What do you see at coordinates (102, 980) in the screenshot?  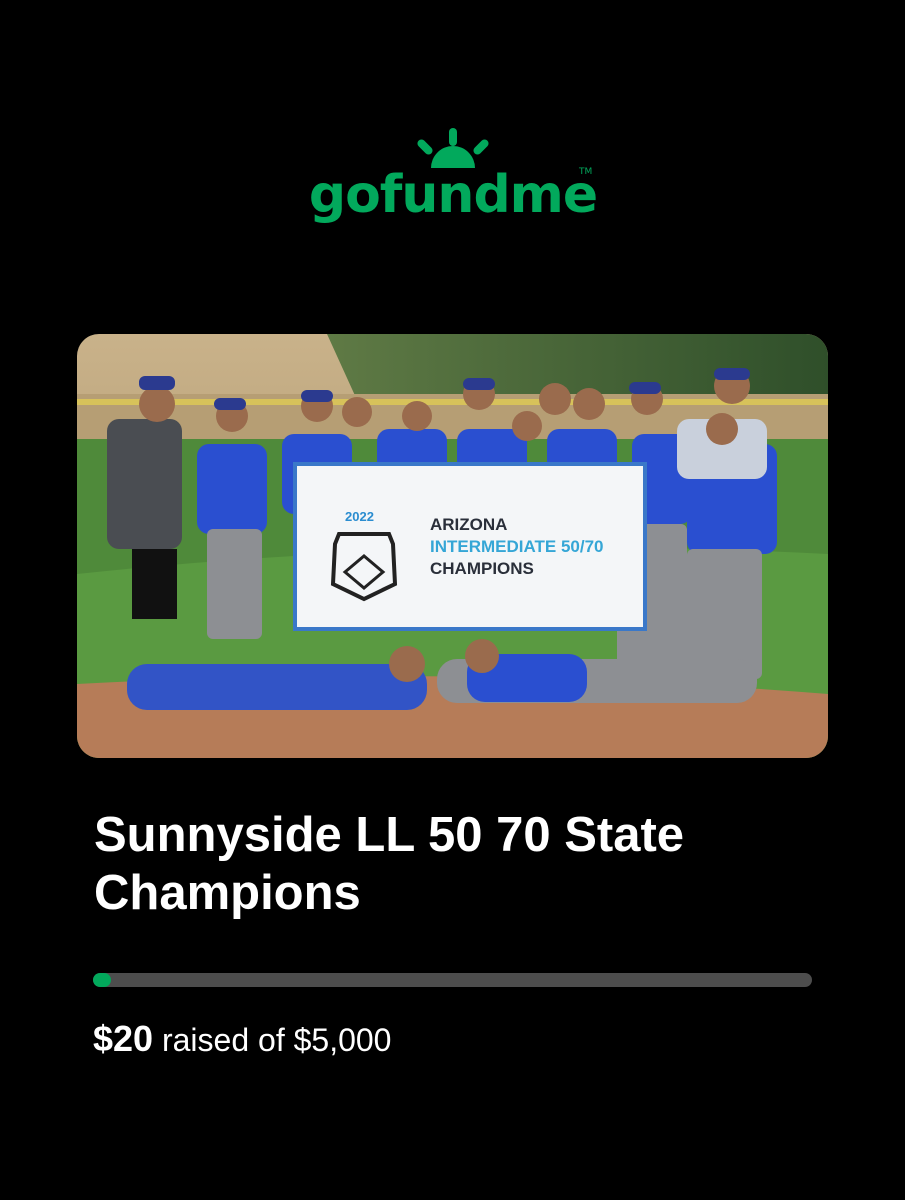 I see `progress-bar-fill` at bounding box center [102, 980].